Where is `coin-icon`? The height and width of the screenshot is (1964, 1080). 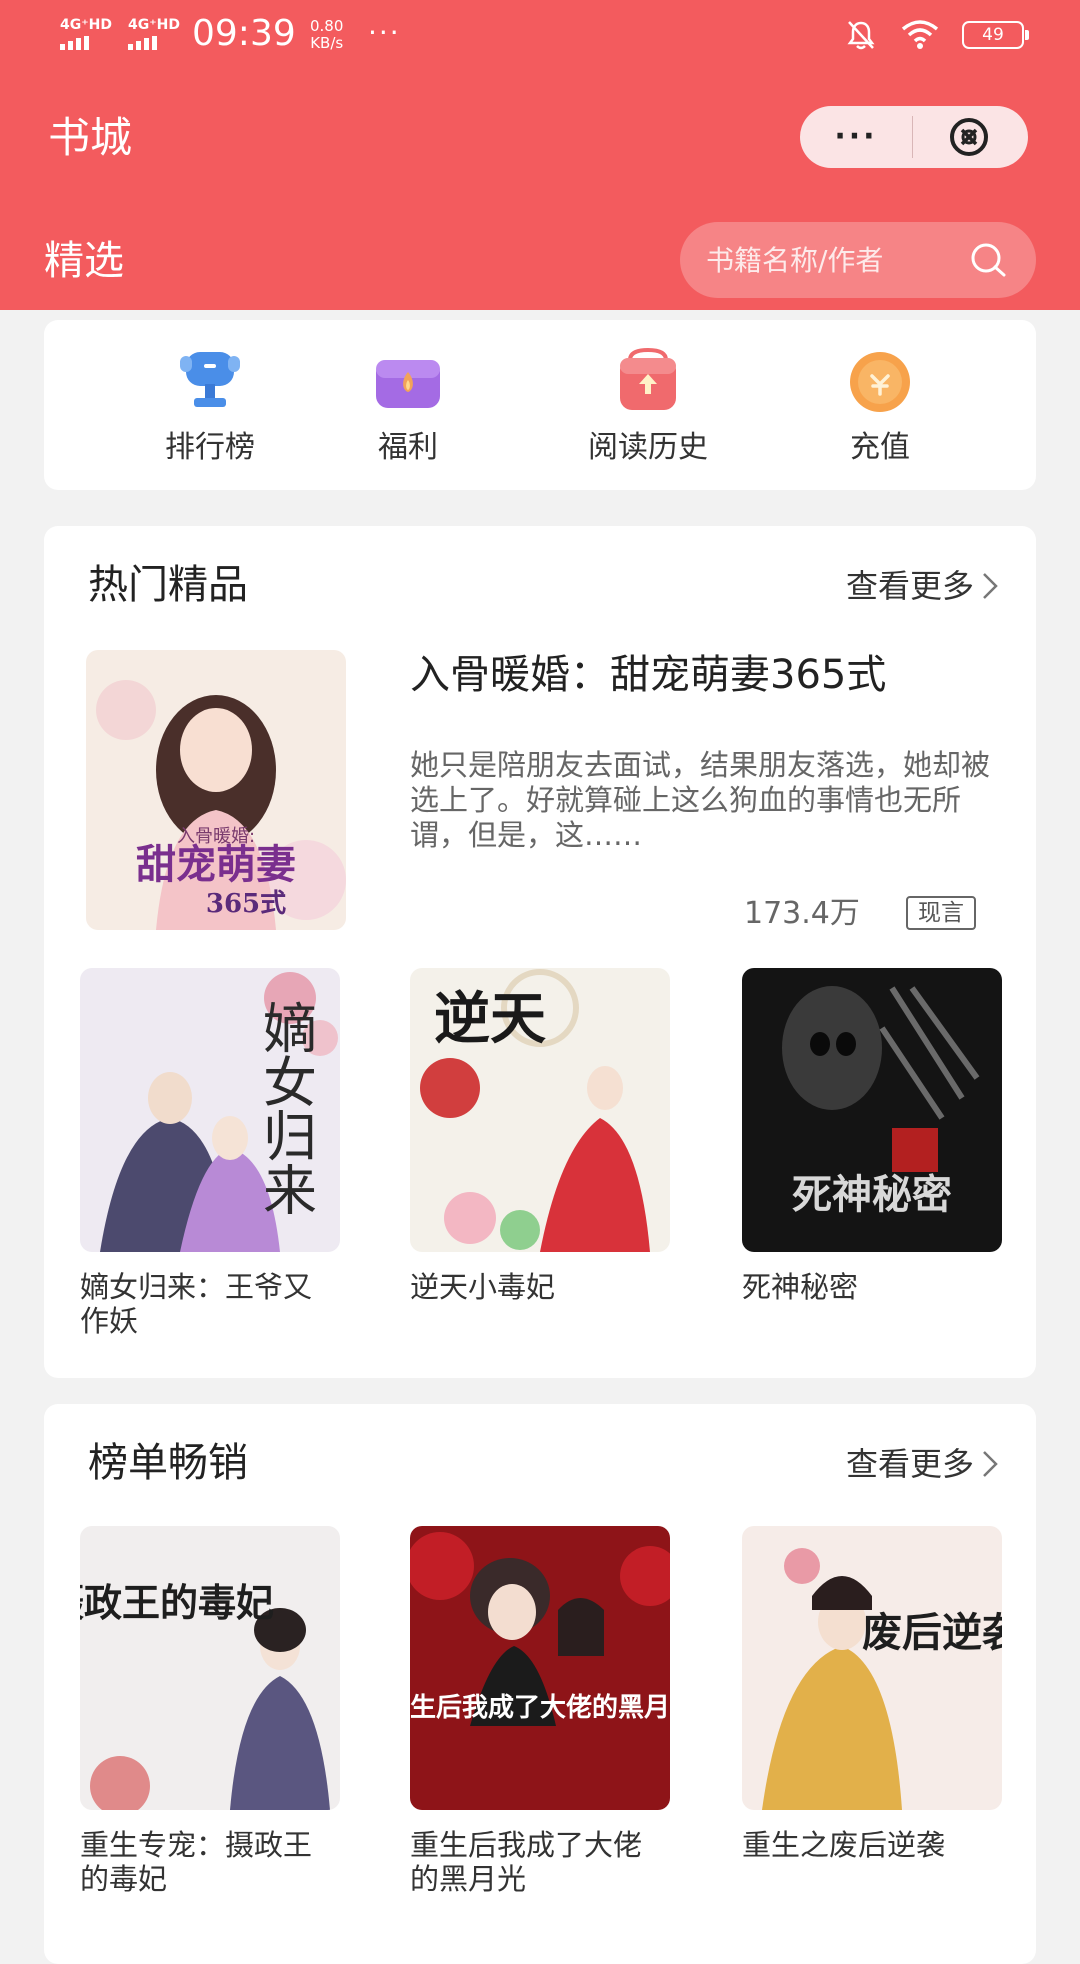 coin-icon is located at coordinates (880, 381).